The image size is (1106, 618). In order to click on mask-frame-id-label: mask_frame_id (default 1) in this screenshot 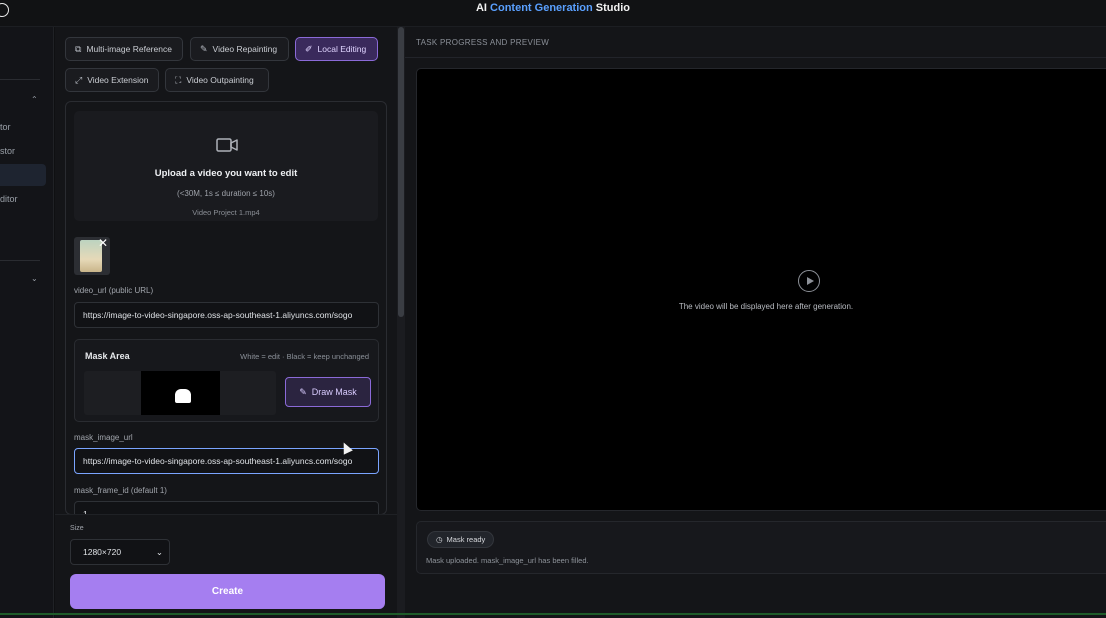, I will do `click(120, 490)`.